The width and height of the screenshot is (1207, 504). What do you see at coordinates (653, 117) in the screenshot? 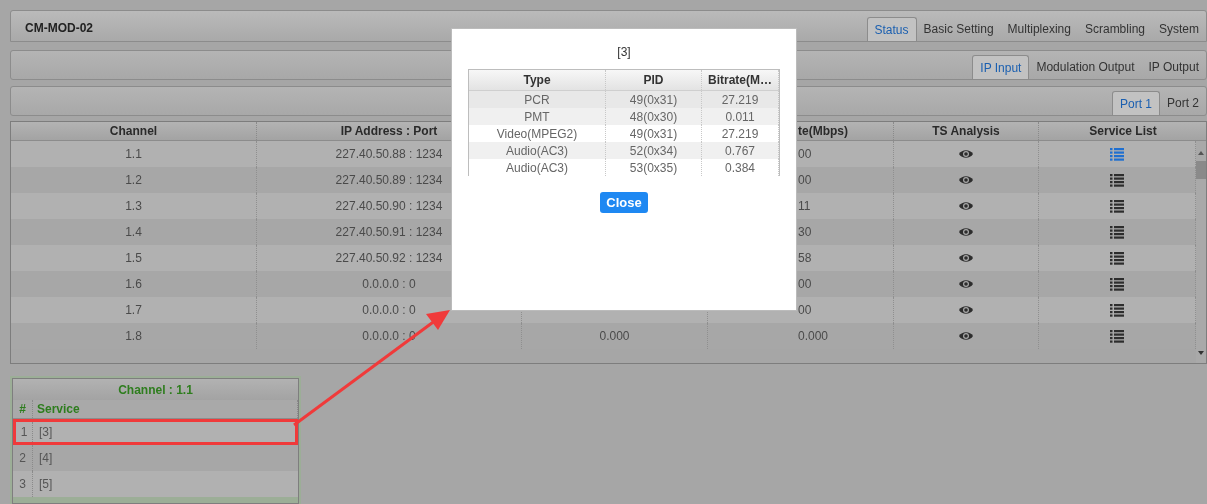
I see `table-cell-text: 48(0x30)` at bounding box center [653, 117].